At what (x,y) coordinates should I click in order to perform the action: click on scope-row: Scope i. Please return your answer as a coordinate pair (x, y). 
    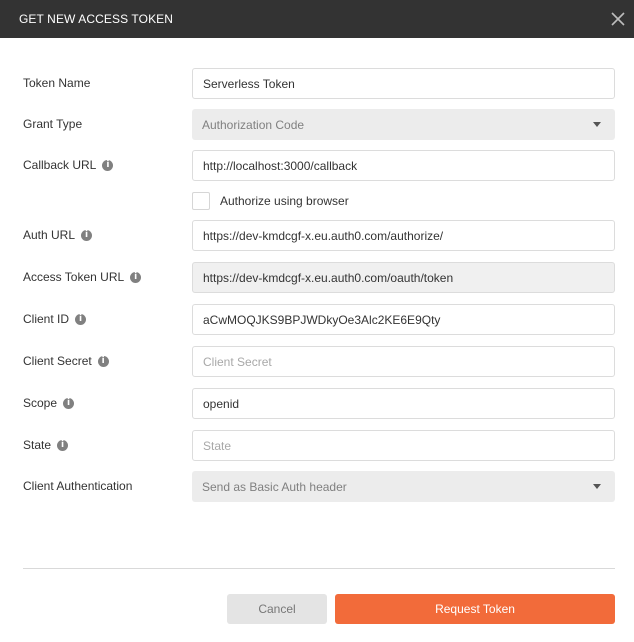
    Looking at the image, I should click on (317, 404).